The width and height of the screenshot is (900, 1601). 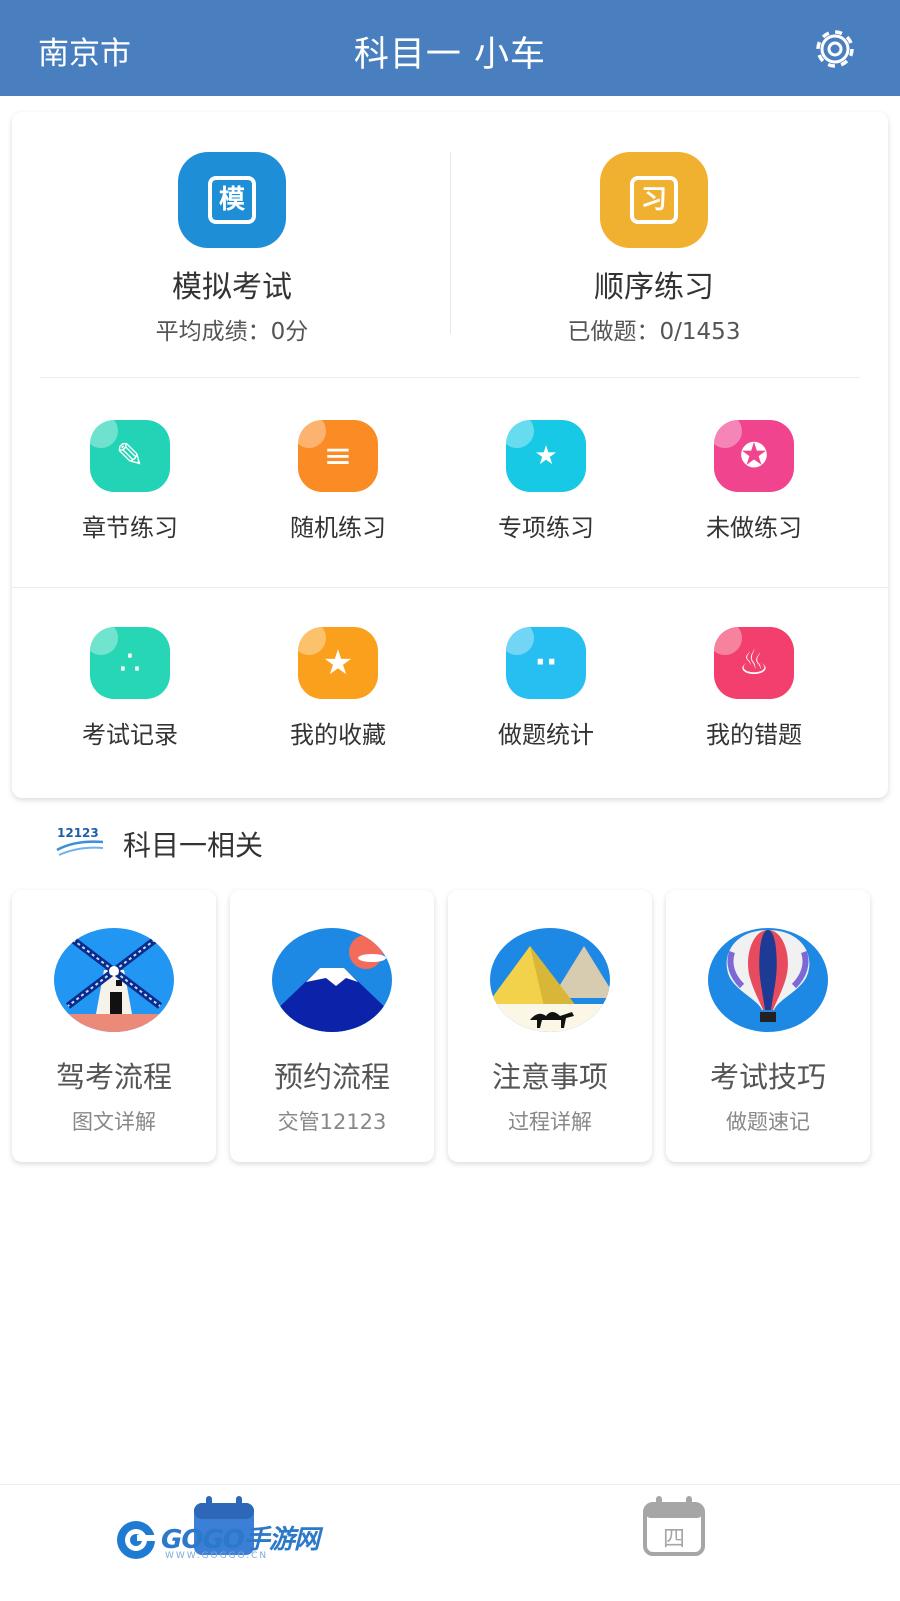 I want to click on sequence-practice-button: 习 顺序练习 已做题：0/1453, so click(x=654, y=249).